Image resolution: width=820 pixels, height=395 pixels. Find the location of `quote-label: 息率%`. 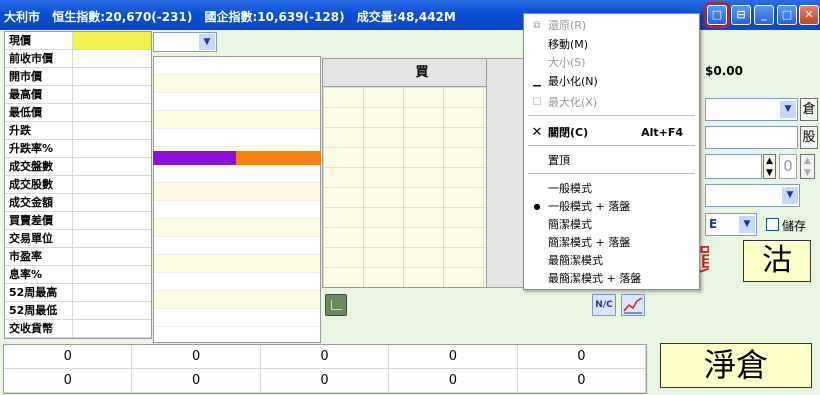

quote-label: 息率% is located at coordinates (39, 274).